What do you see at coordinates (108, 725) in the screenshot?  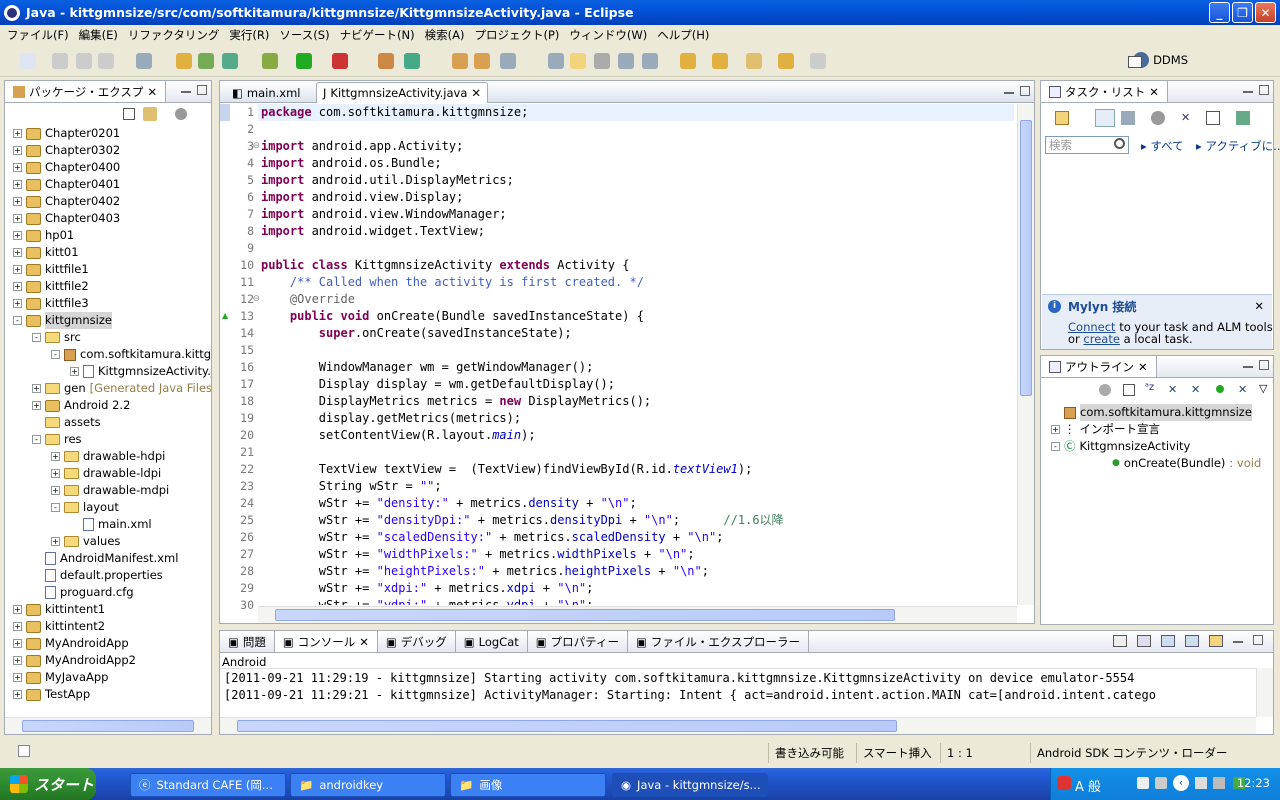 I see `package-explorer-hscroll` at bounding box center [108, 725].